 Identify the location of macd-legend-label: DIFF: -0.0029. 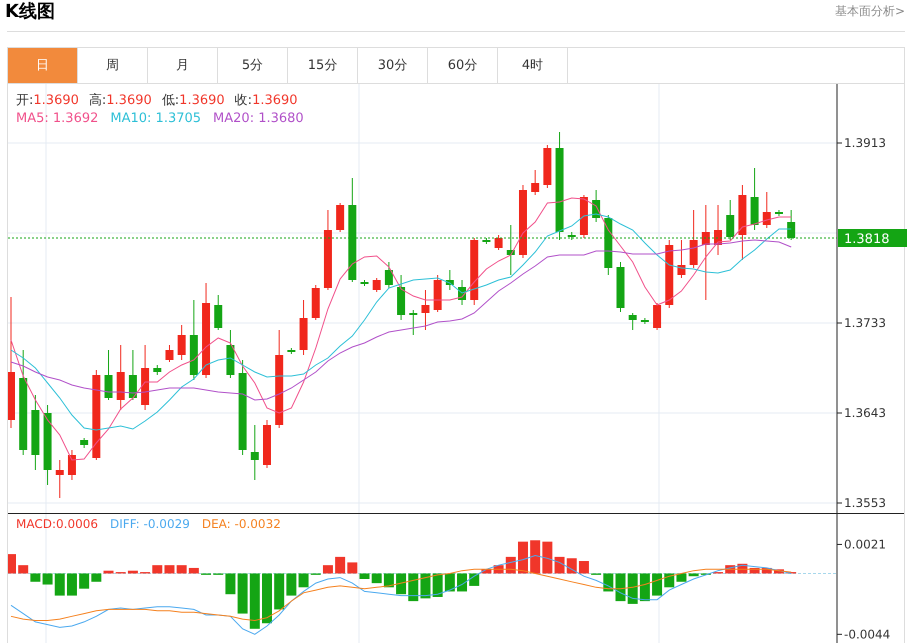
(150, 524).